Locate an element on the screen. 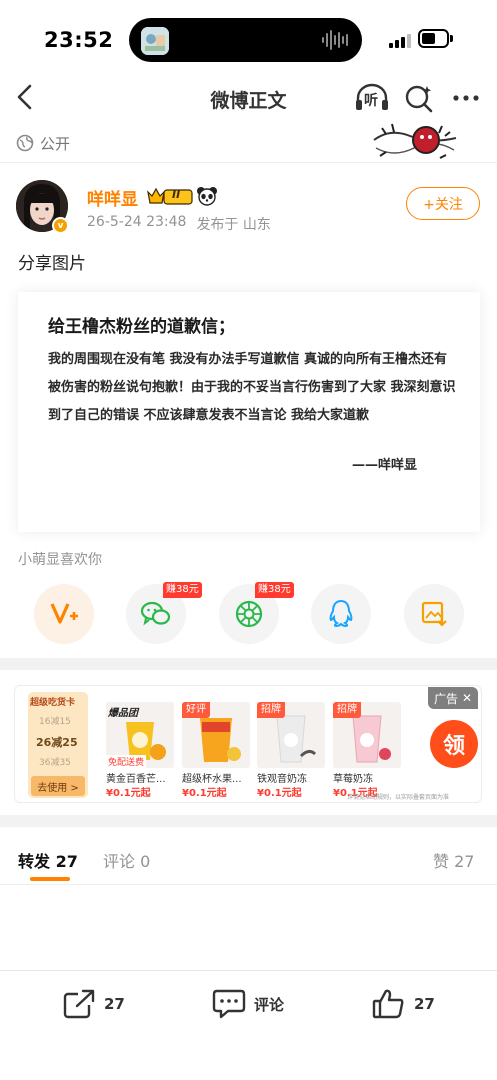 The width and height of the screenshot is (497, 1080). search-button is located at coordinates (419, 98).